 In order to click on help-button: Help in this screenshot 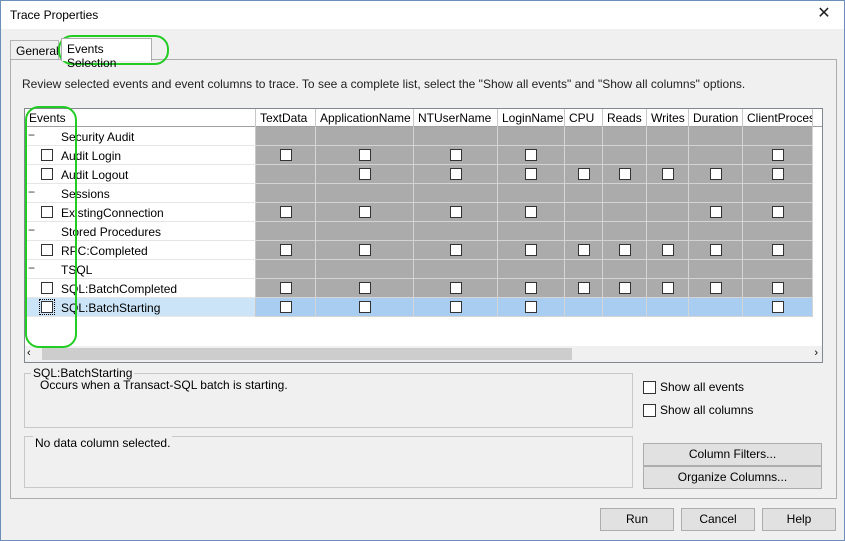, I will do `click(799, 519)`.